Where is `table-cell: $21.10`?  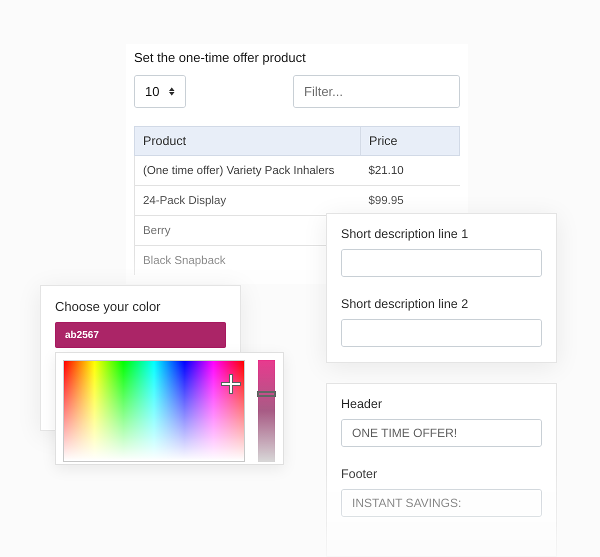
table-cell: $21.10 is located at coordinates (410, 171).